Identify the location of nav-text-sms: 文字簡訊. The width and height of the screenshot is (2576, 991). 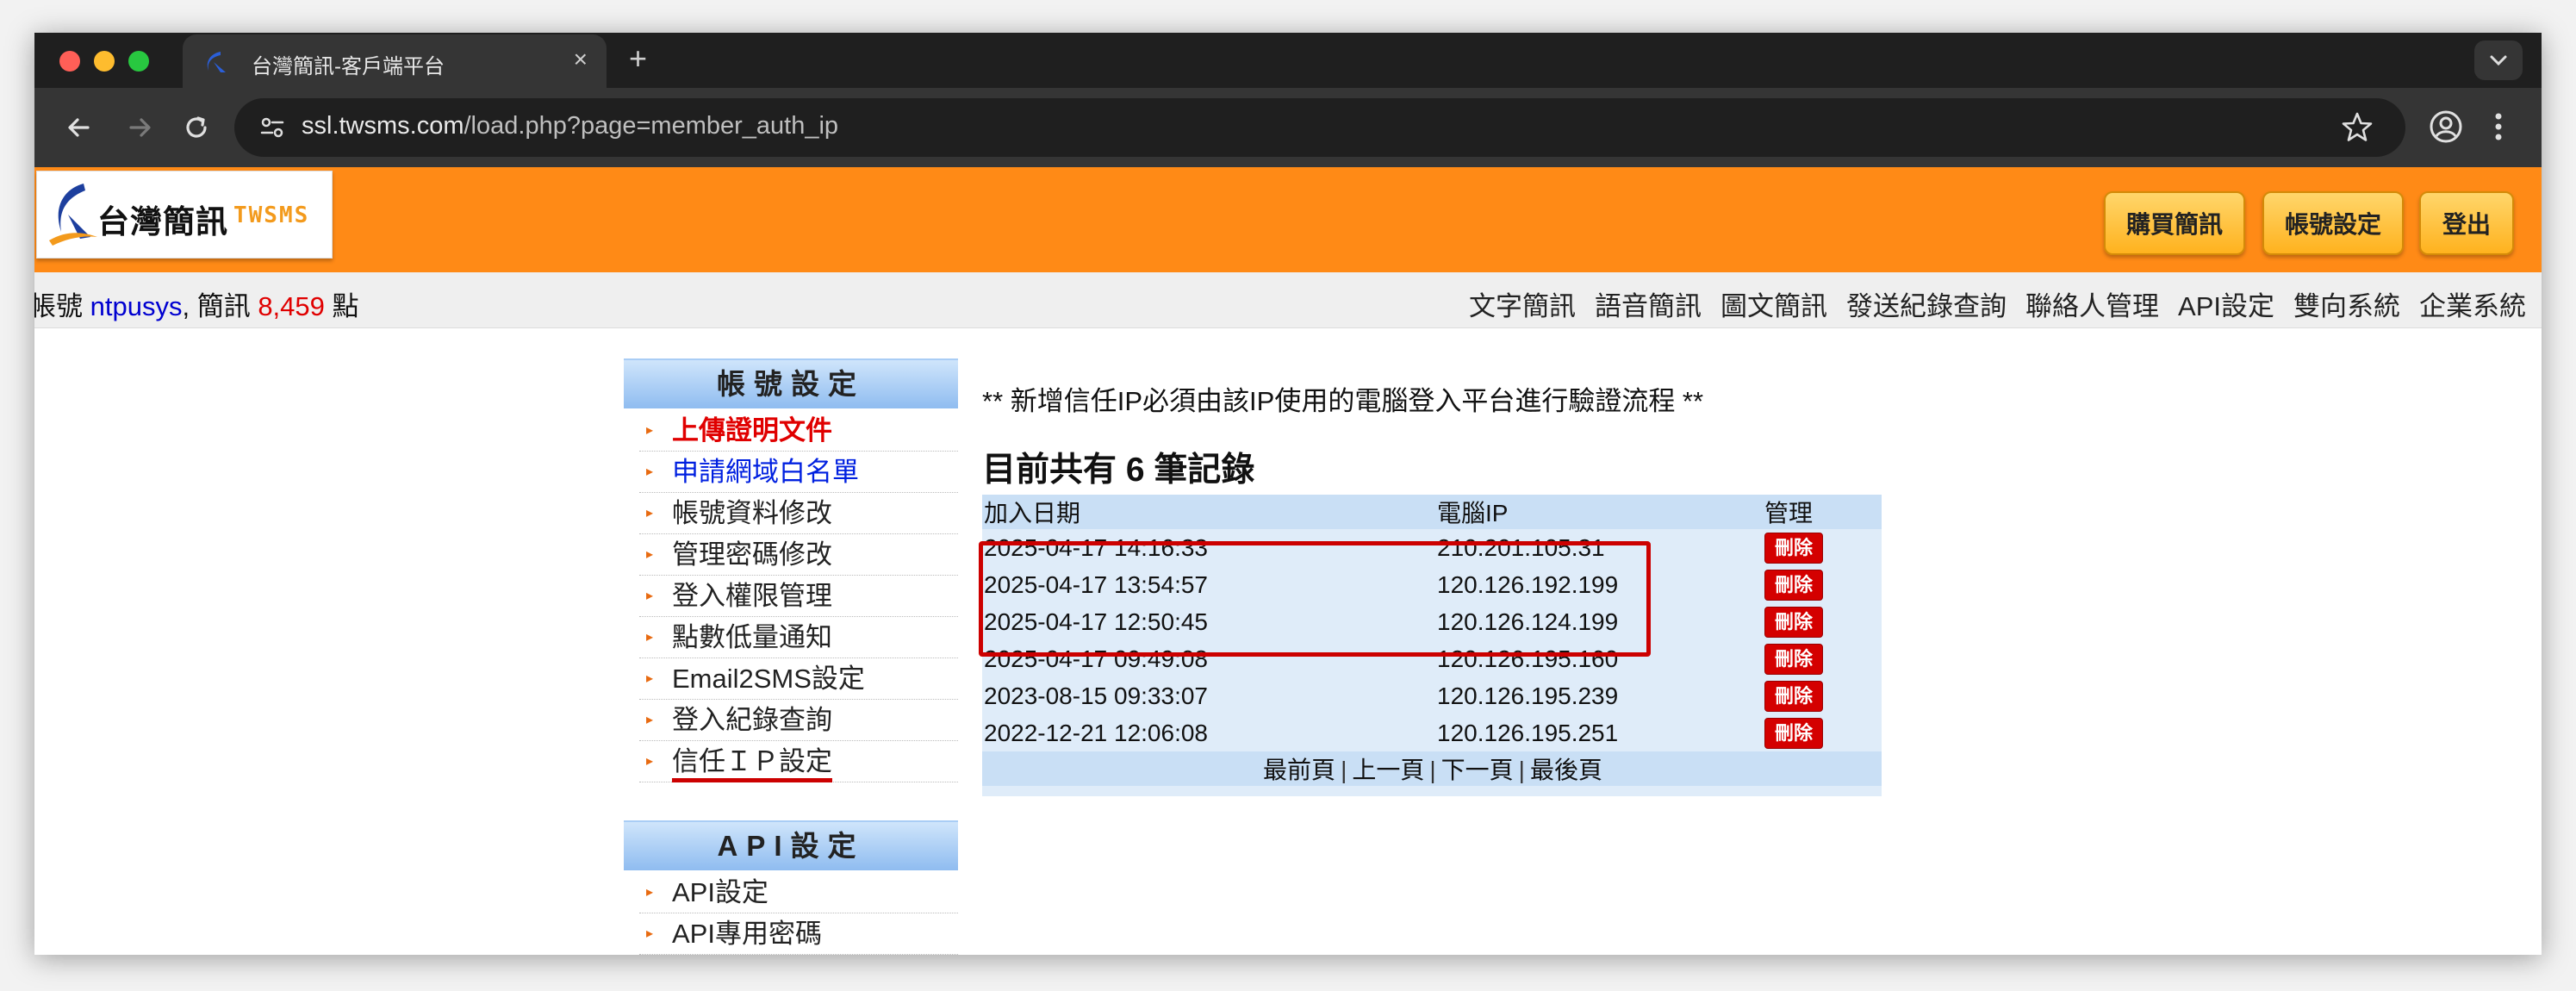
(1523, 303).